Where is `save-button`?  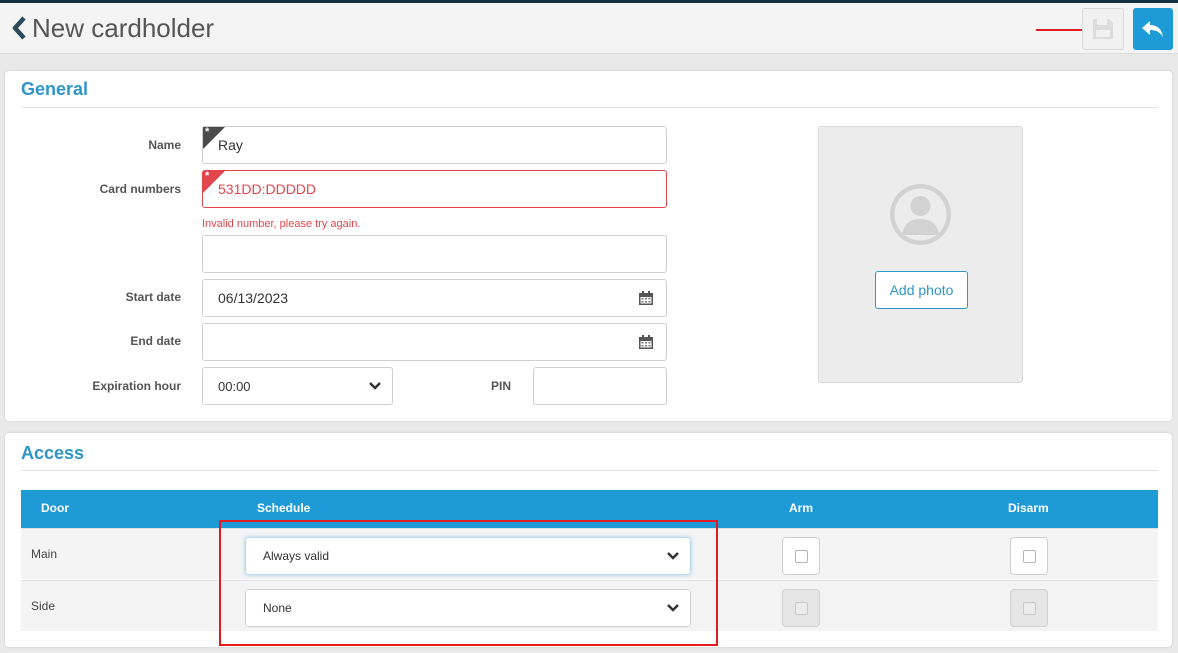 save-button is located at coordinates (1103, 29).